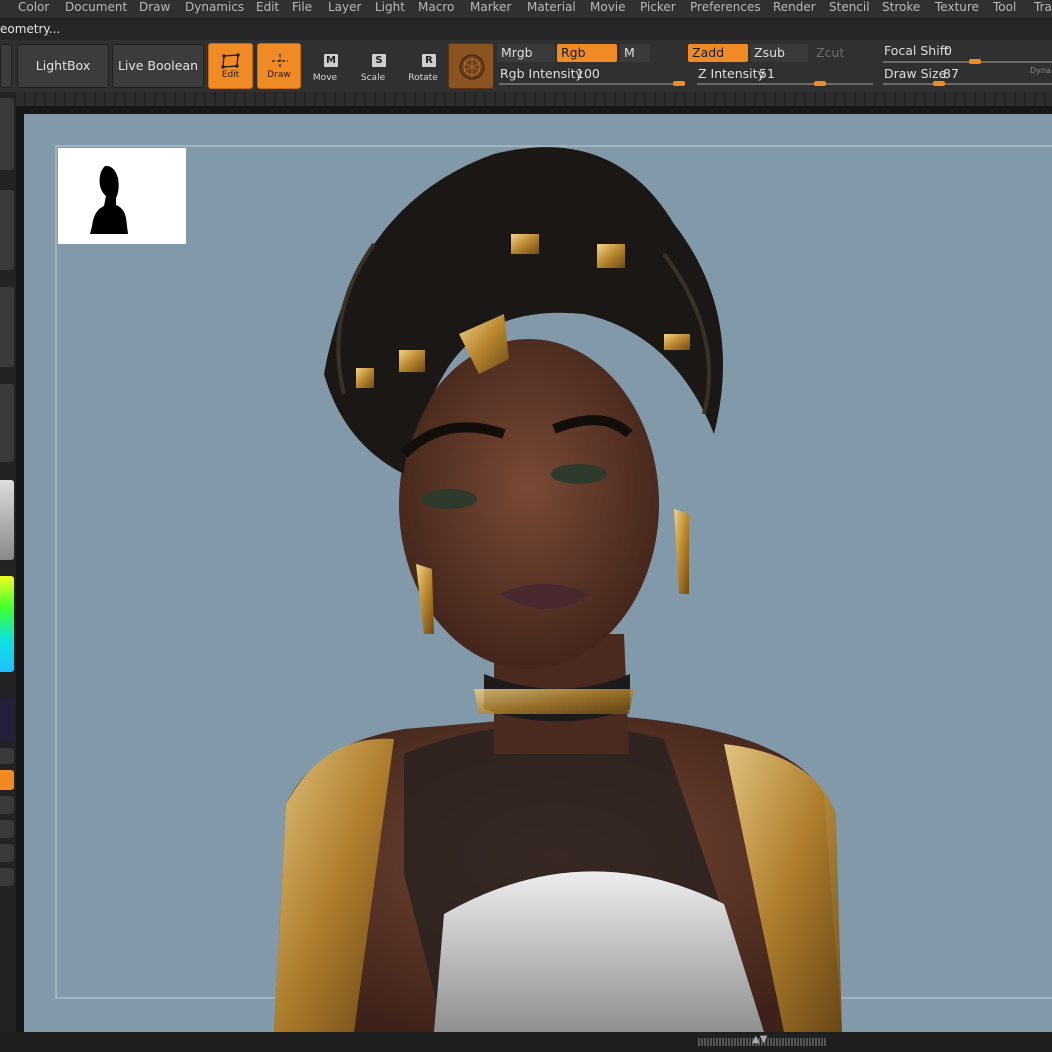 This screenshot has width=1052, height=1052. What do you see at coordinates (302, 9) in the screenshot?
I see `menu-file: File` at bounding box center [302, 9].